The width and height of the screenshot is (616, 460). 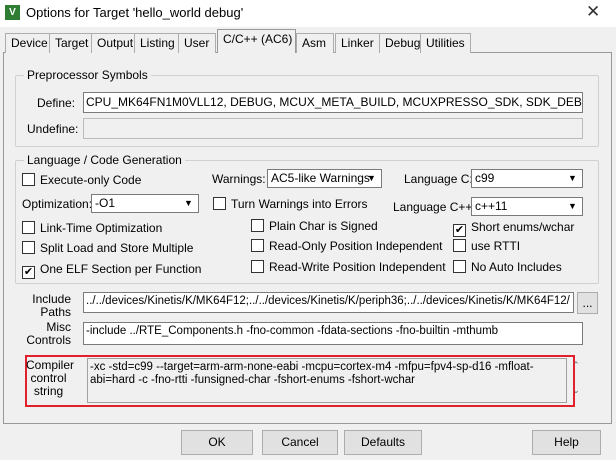 I want to click on warnings-label: Warnings:, so click(x=239, y=179).